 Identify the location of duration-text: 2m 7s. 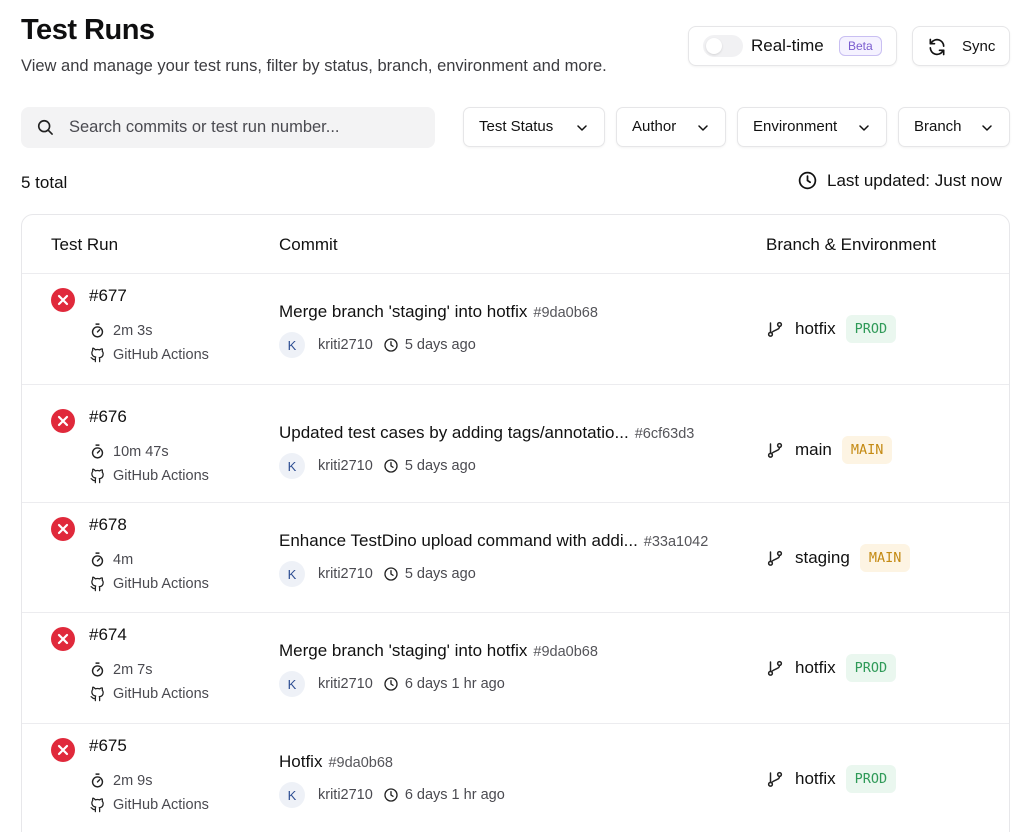
(133, 669).